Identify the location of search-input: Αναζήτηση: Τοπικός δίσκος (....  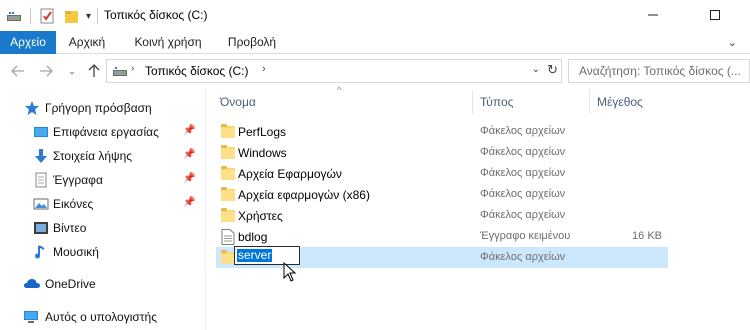
(659, 71).